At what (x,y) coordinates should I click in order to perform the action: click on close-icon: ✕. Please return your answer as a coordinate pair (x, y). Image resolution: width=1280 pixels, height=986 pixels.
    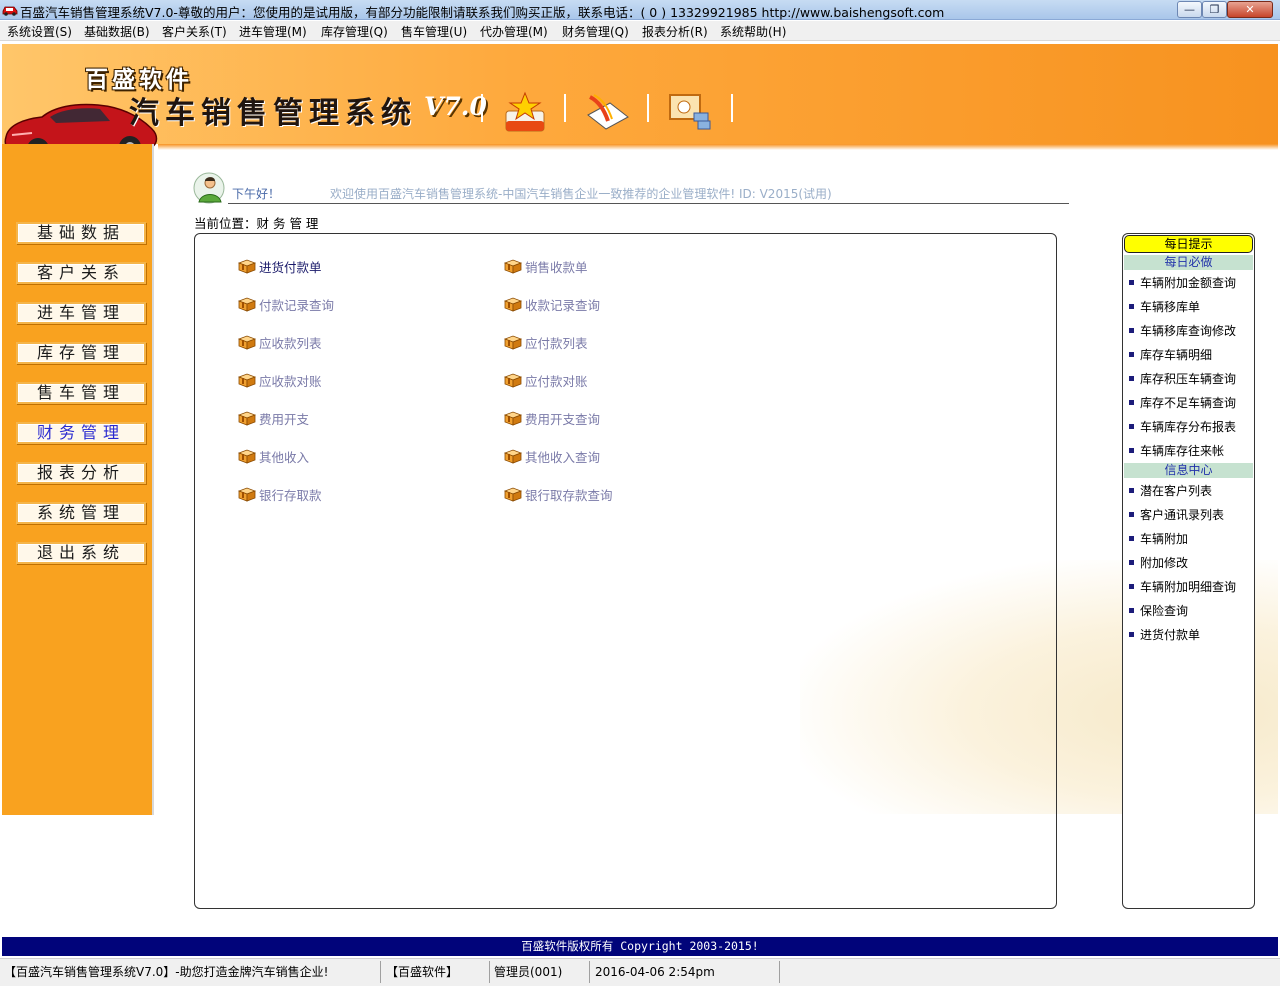
    Looking at the image, I should click on (1250, 9).